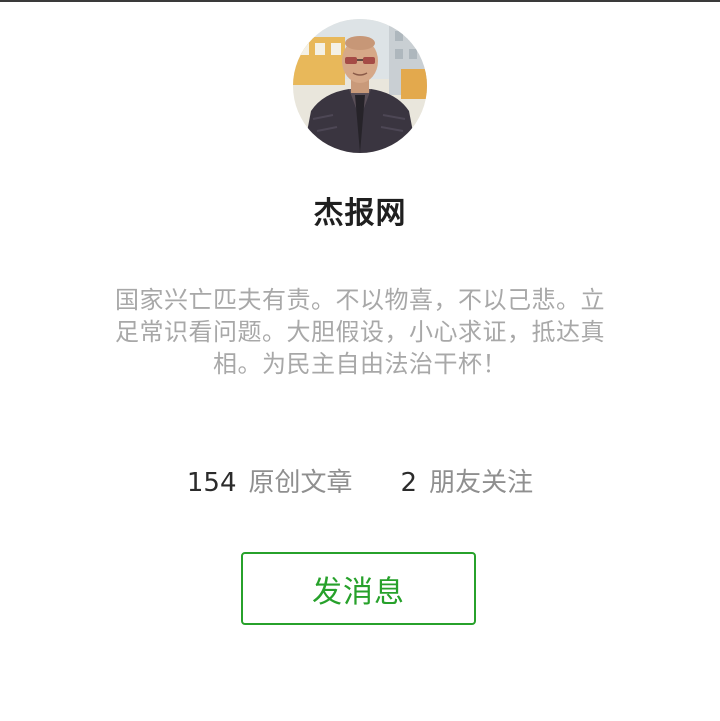 The height and width of the screenshot is (721, 720). I want to click on articles-label: 原创文章, so click(300, 483).